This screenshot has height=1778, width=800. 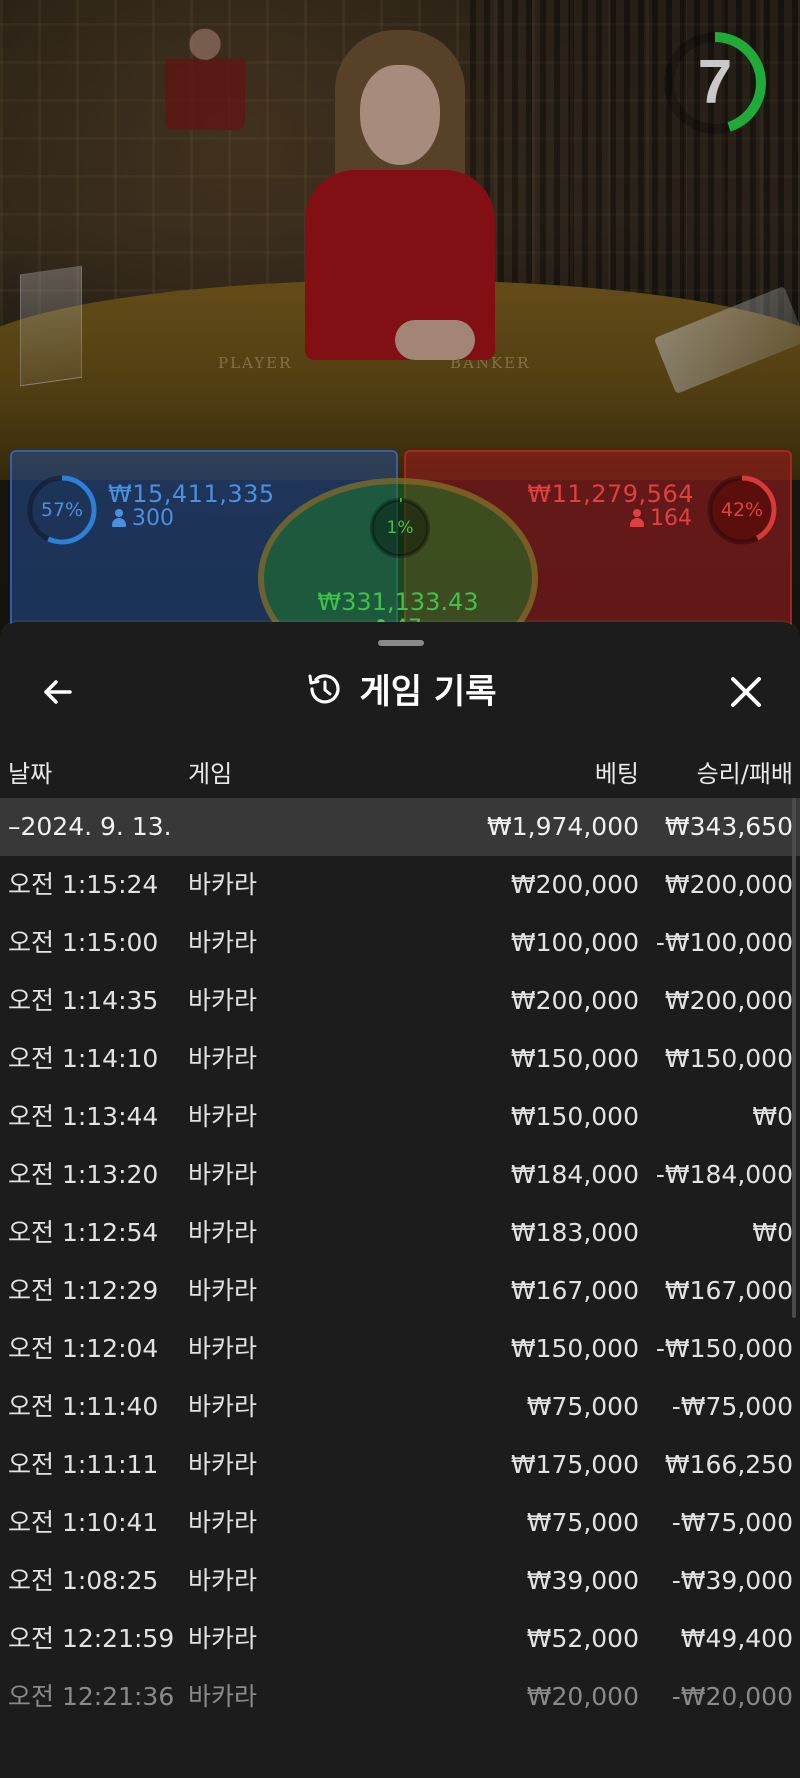 I want to click on row-bet: ₩39,000, so click(x=582, y=1580).